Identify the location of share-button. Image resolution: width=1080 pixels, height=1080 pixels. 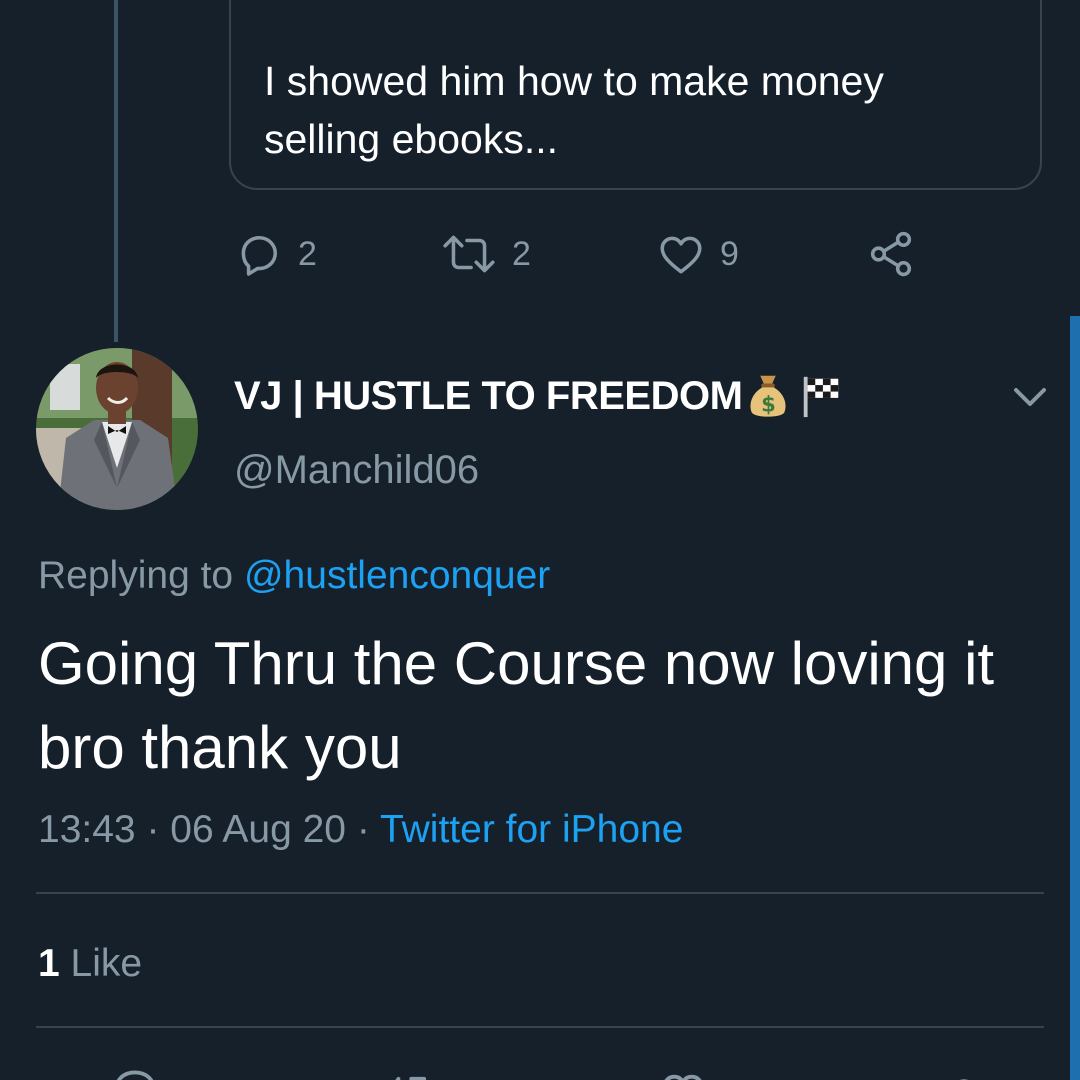
(891, 254).